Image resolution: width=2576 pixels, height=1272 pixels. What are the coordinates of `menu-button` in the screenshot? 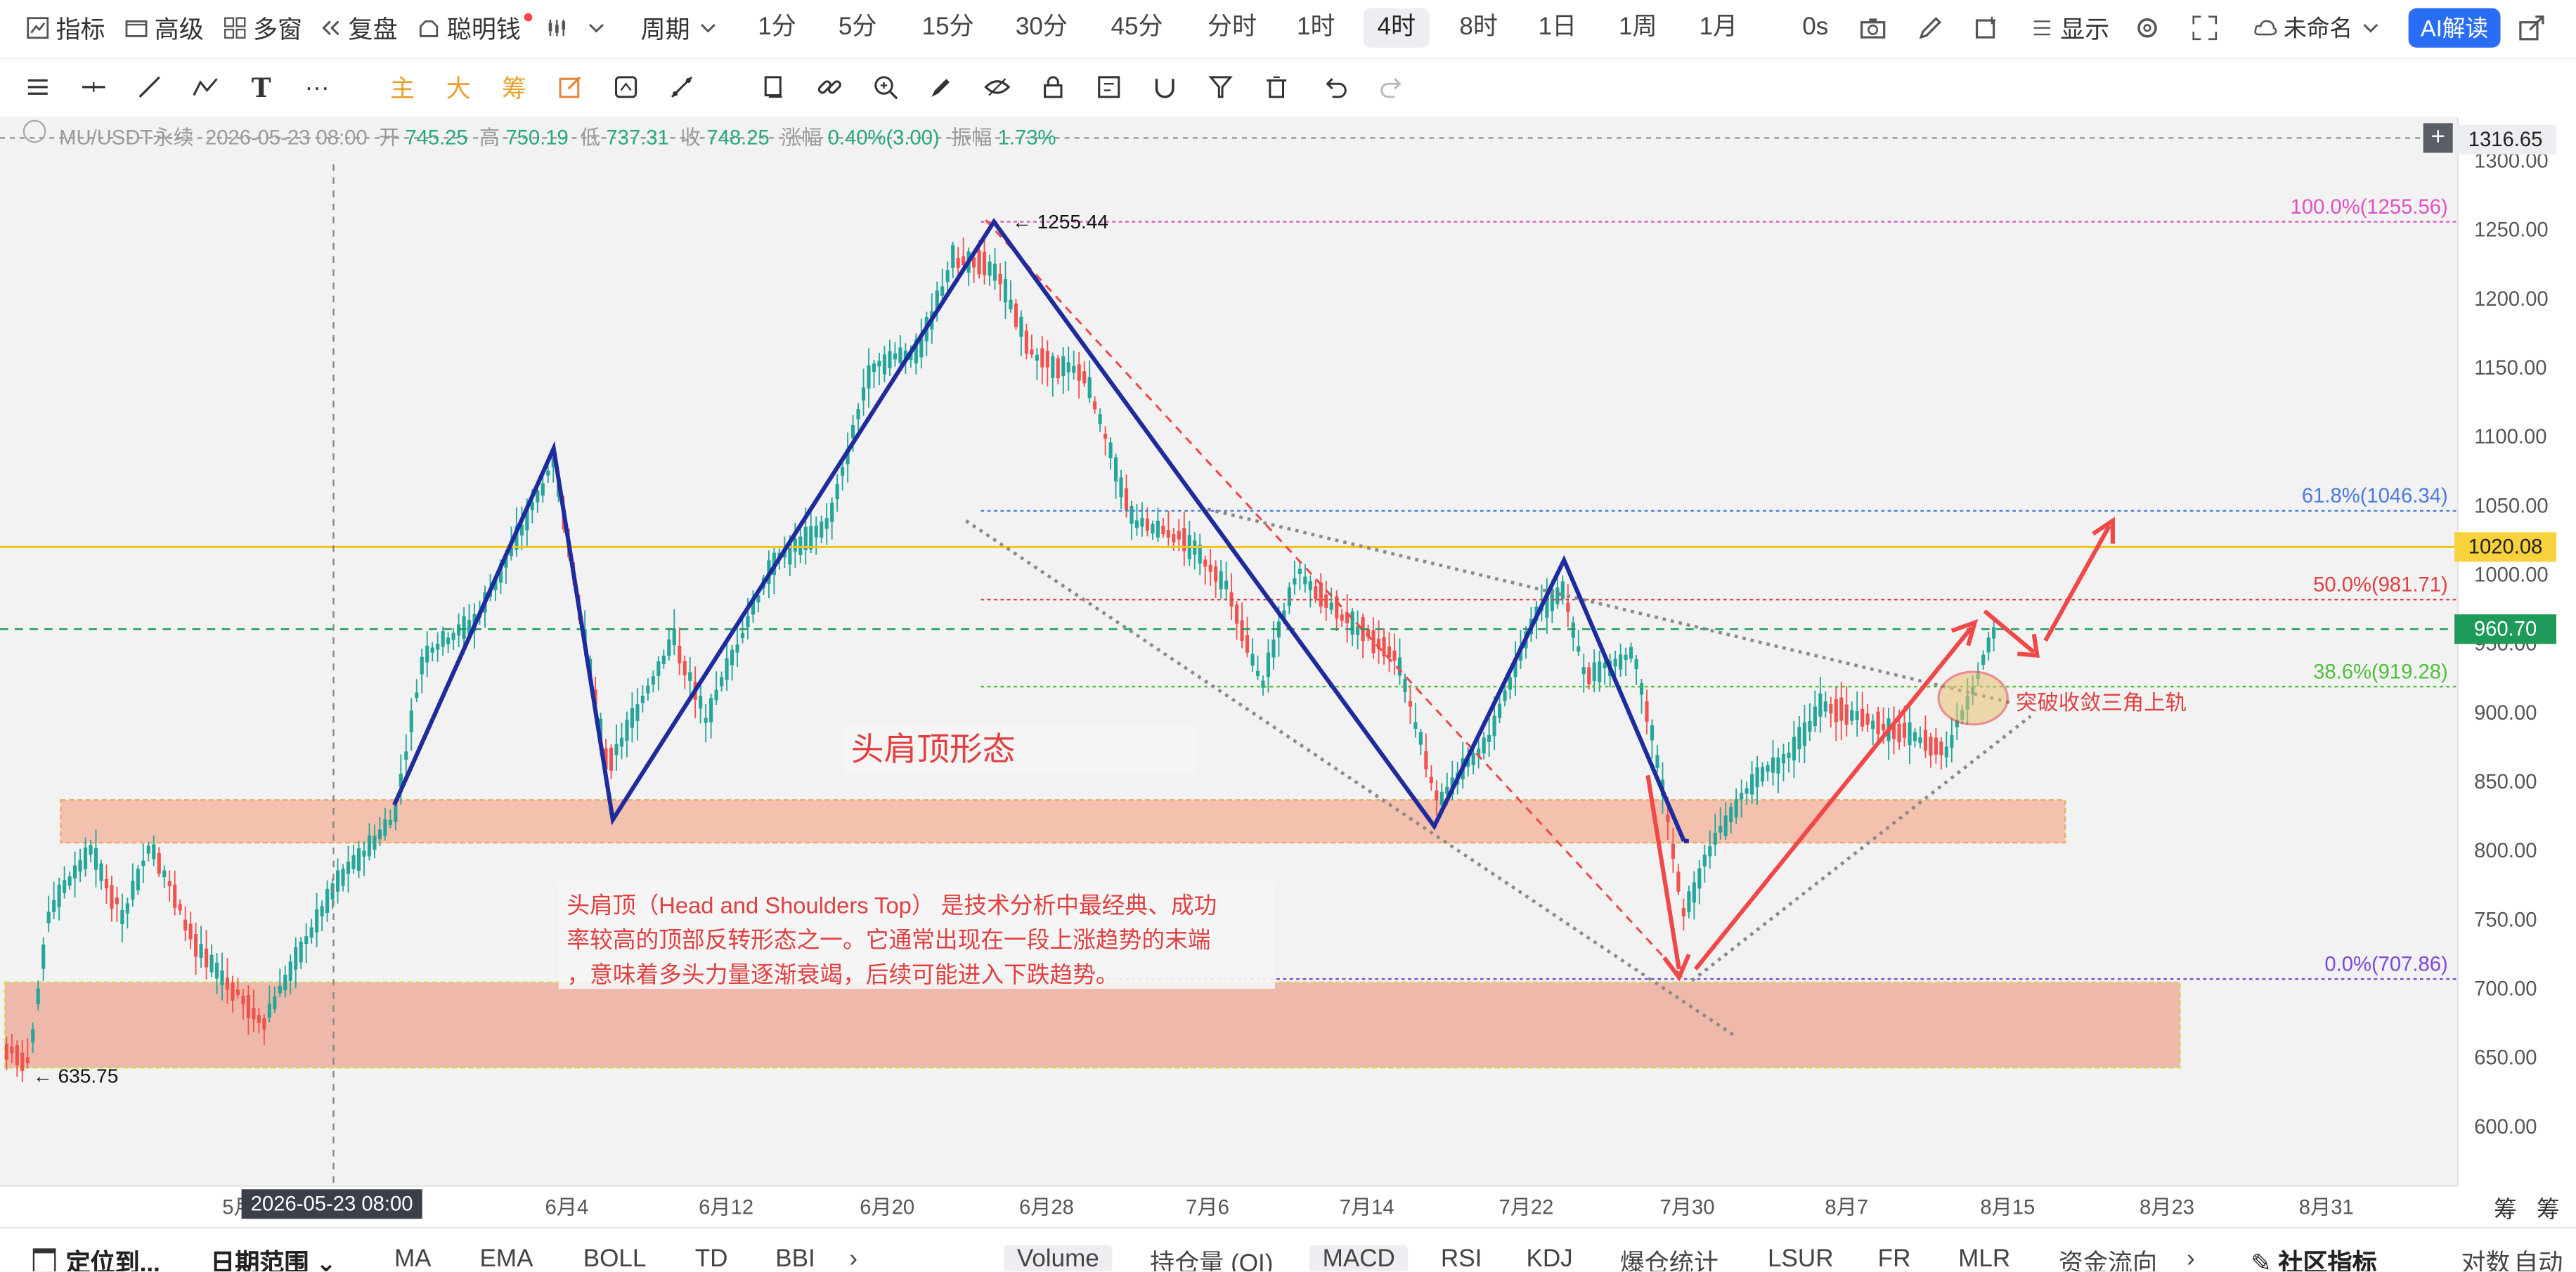 It's located at (38, 87).